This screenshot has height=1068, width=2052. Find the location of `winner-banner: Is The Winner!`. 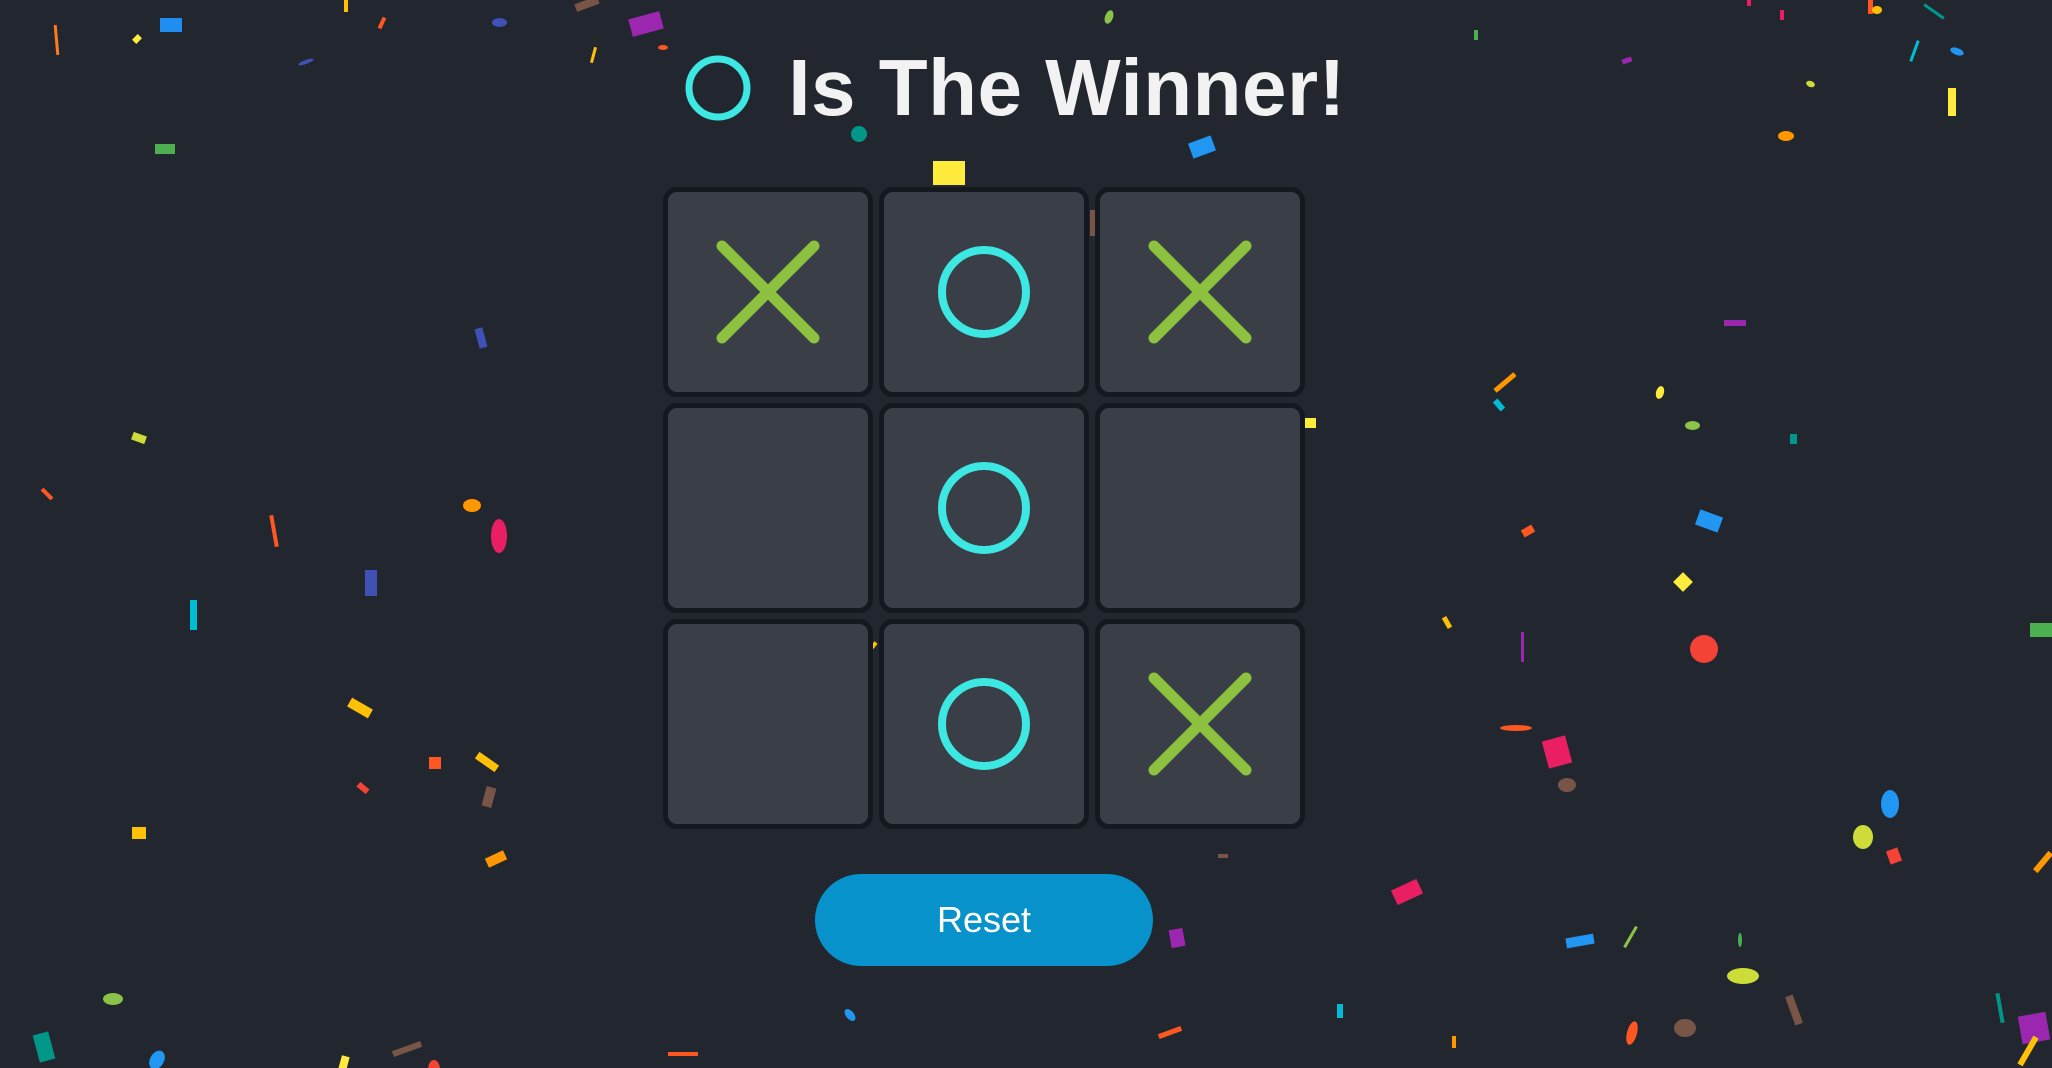

winner-banner: Is The Winner! is located at coordinates (1026, 88).